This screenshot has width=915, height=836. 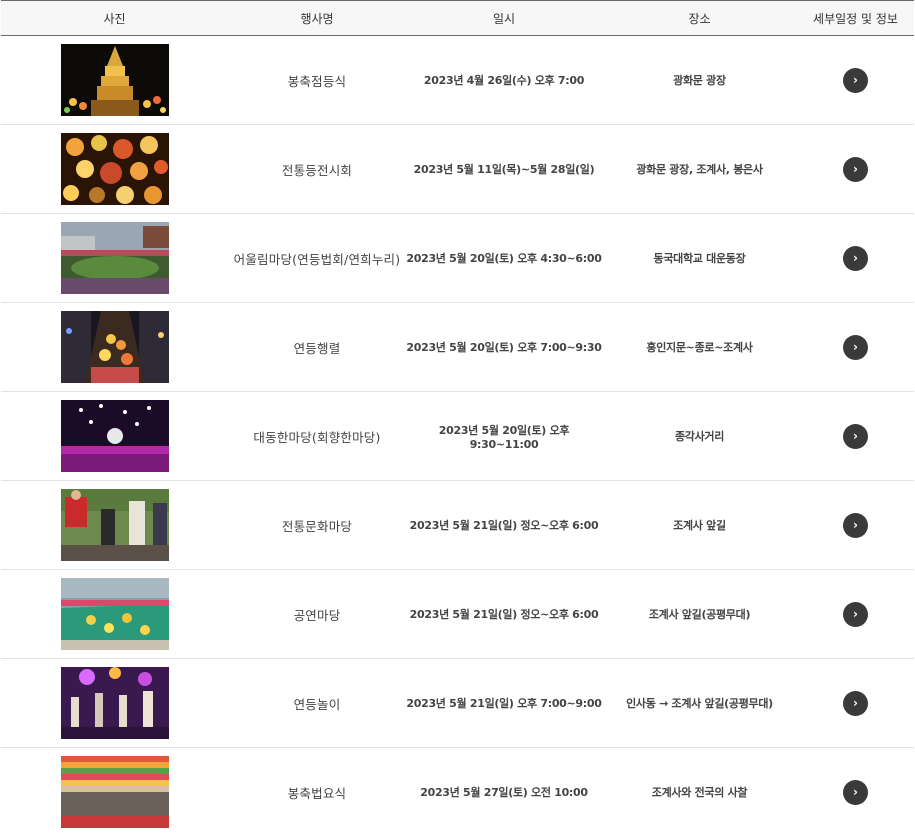 What do you see at coordinates (114, 18) in the screenshot?
I see `header-photo: 사진` at bounding box center [114, 18].